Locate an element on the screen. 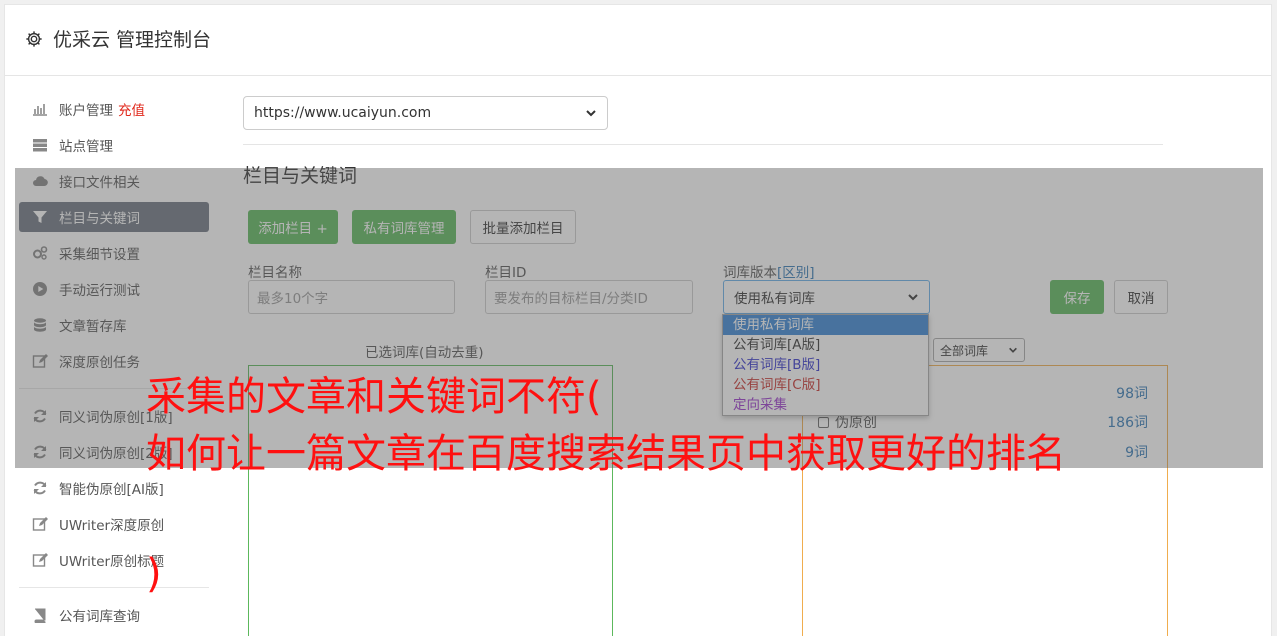  sidebar-item-label: 账户管理 is located at coordinates (86, 111).